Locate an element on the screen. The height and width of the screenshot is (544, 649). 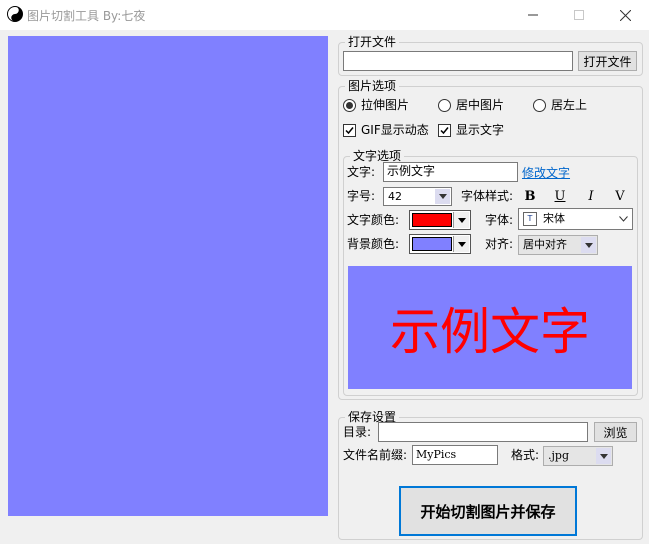
underline-button: U is located at coordinates (560, 196).